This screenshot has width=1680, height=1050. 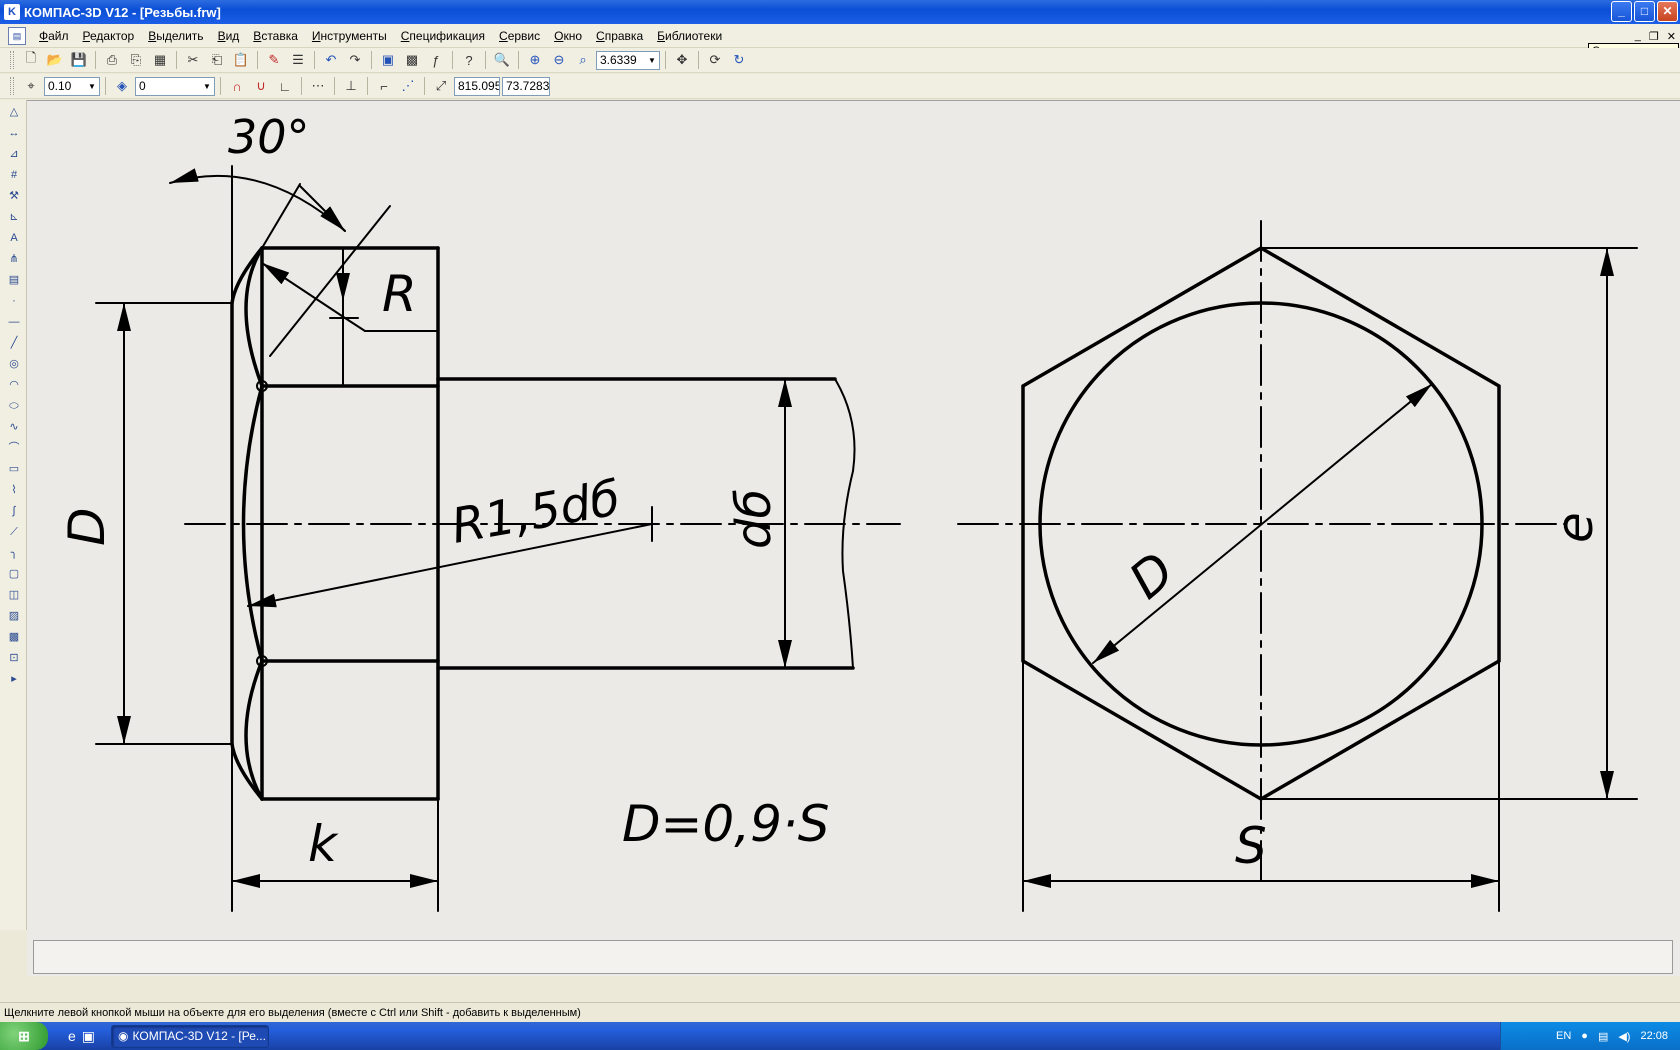 I want to click on manager-icon: ☰, so click(x=298, y=60).